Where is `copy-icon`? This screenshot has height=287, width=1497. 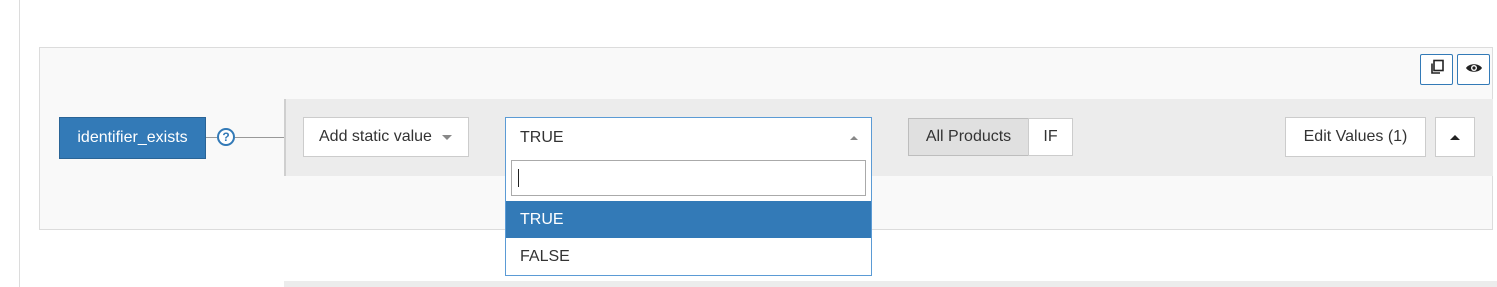
copy-icon is located at coordinates (1437, 69).